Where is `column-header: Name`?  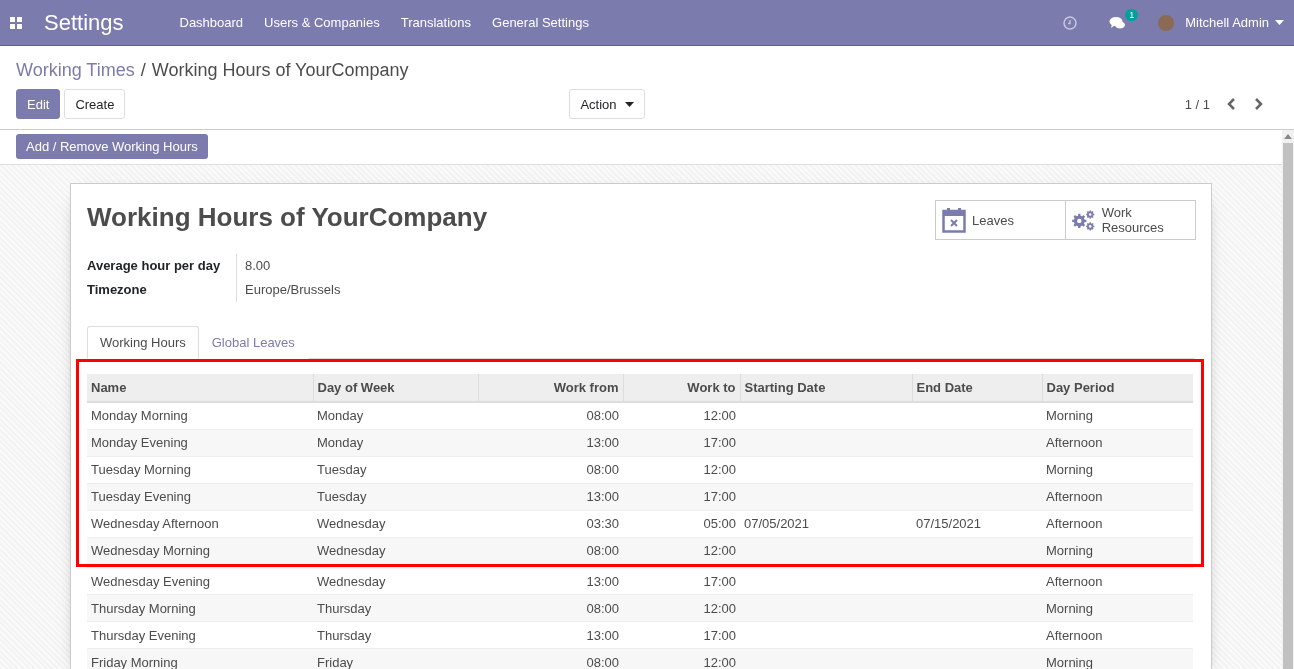 column-header: Name is located at coordinates (200, 388).